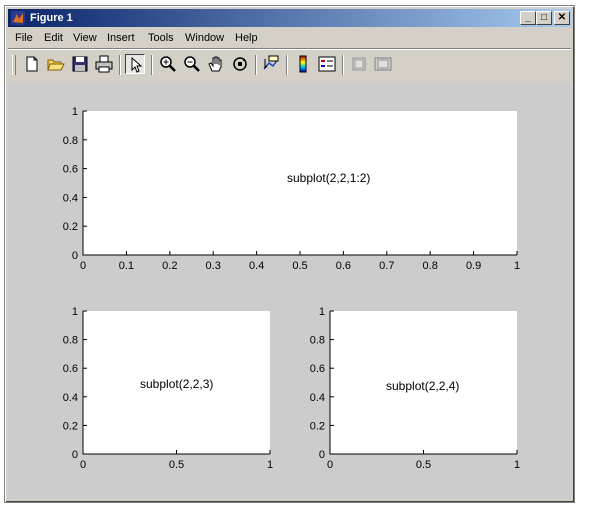 The image size is (594, 510). I want to click on select-arrow-icon, so click(135, 64).